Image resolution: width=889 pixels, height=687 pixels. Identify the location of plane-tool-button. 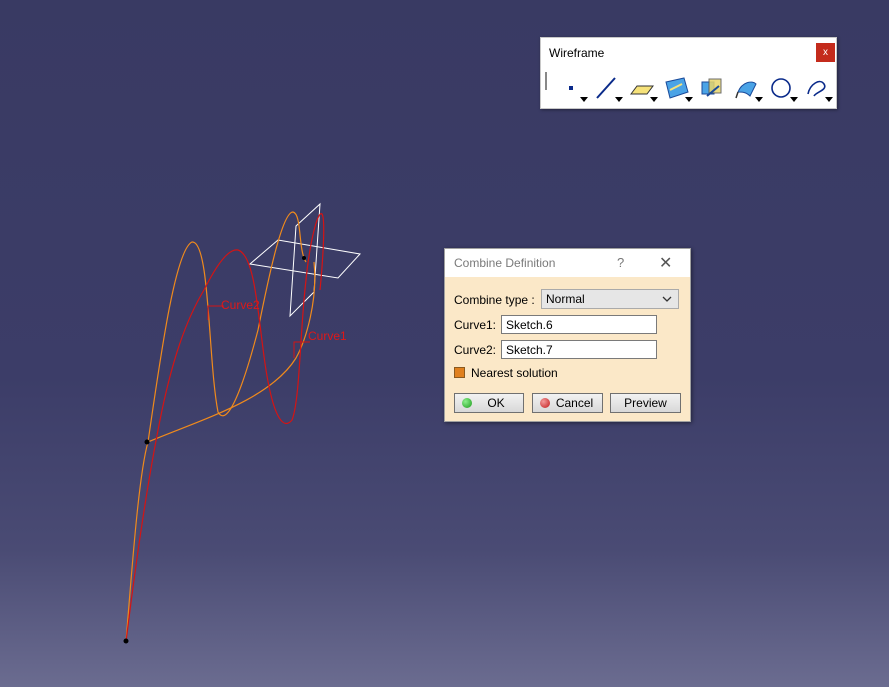
(642, 89).